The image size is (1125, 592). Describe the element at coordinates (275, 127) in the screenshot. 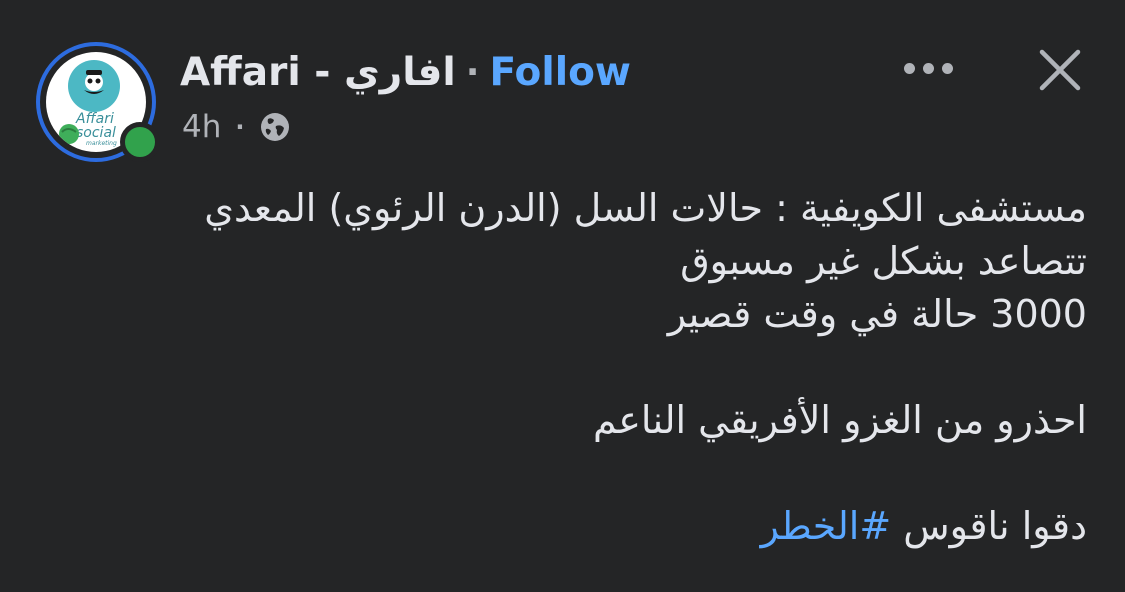

I see `globe-icon` at that location.